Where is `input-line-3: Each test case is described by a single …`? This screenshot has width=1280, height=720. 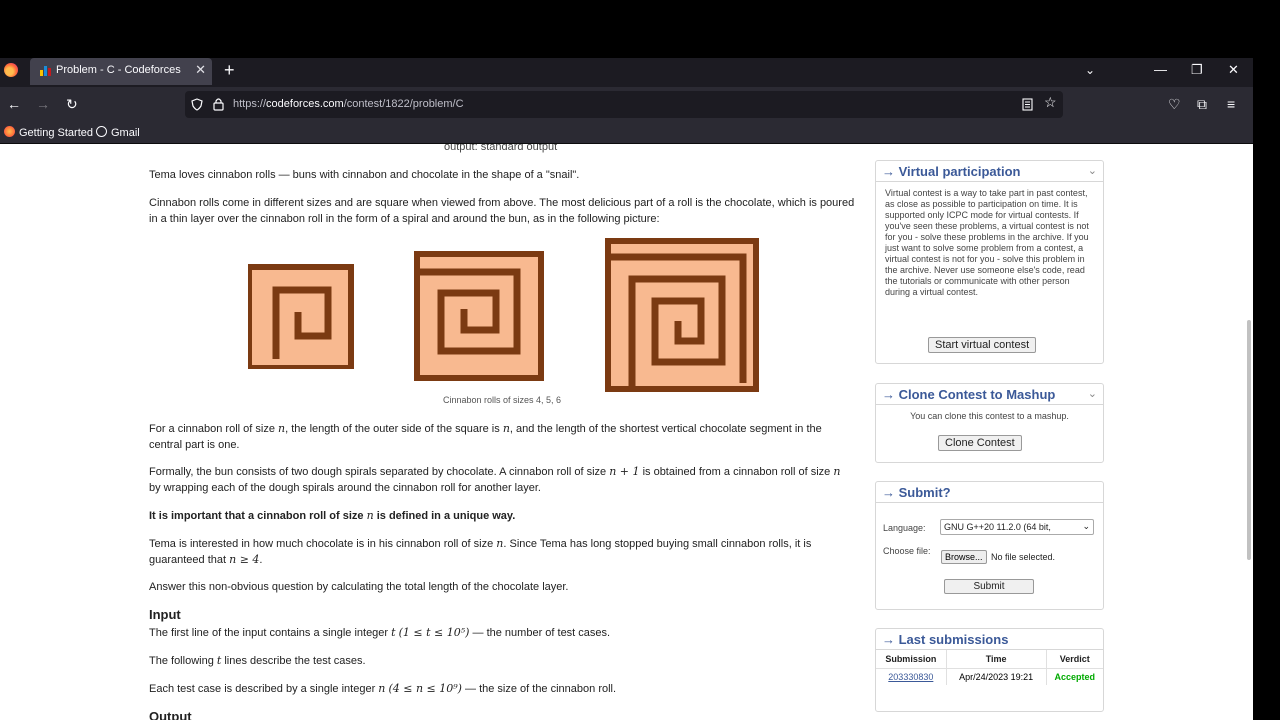 input-line-3: Each test case is described by a single … is located at coordinates (383, 688).